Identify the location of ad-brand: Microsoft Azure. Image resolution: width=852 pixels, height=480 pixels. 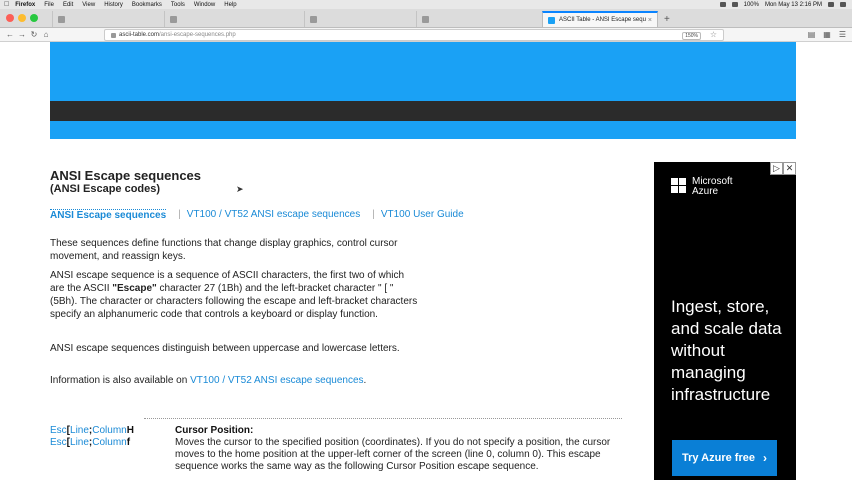
(712, 186).